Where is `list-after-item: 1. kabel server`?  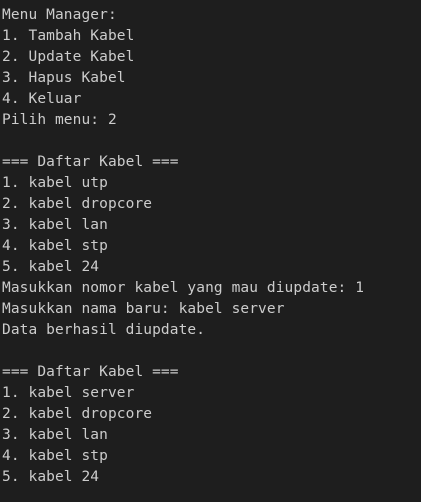
list-after-item: 1. kabel server is located at coordinates (68, 393).